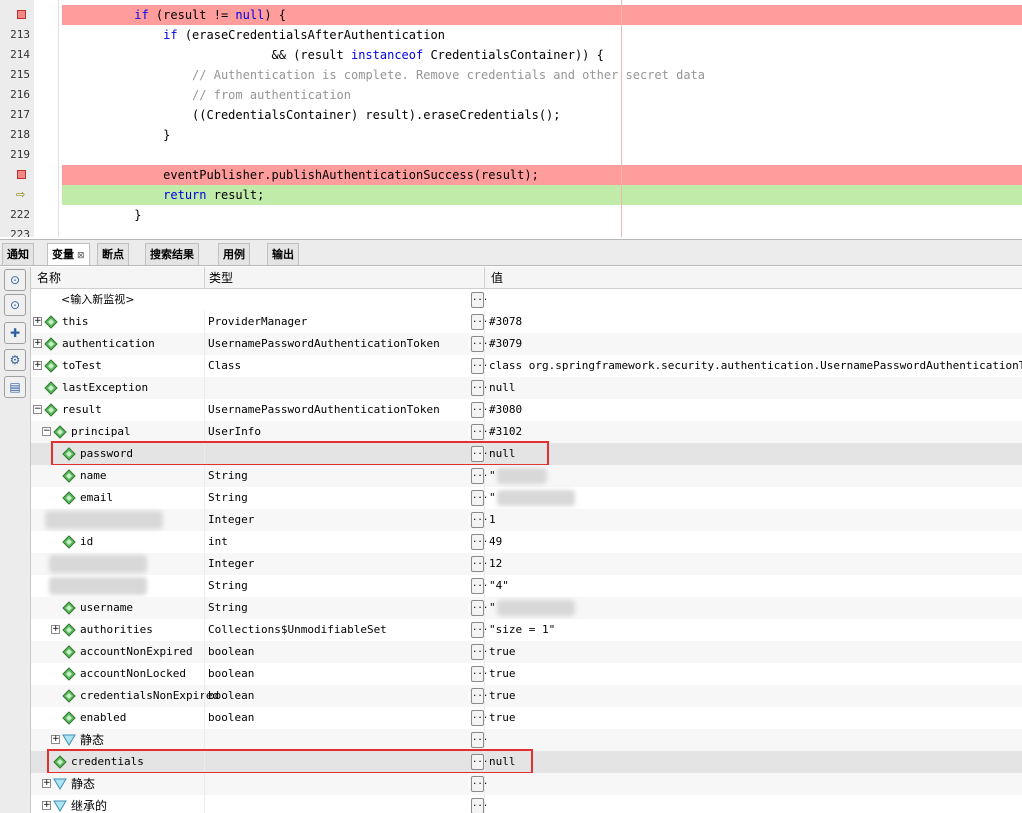  Describe the element at coordinates (511, 195) in the screenshot. I see `code-line: ⇨ return result;` at that location.